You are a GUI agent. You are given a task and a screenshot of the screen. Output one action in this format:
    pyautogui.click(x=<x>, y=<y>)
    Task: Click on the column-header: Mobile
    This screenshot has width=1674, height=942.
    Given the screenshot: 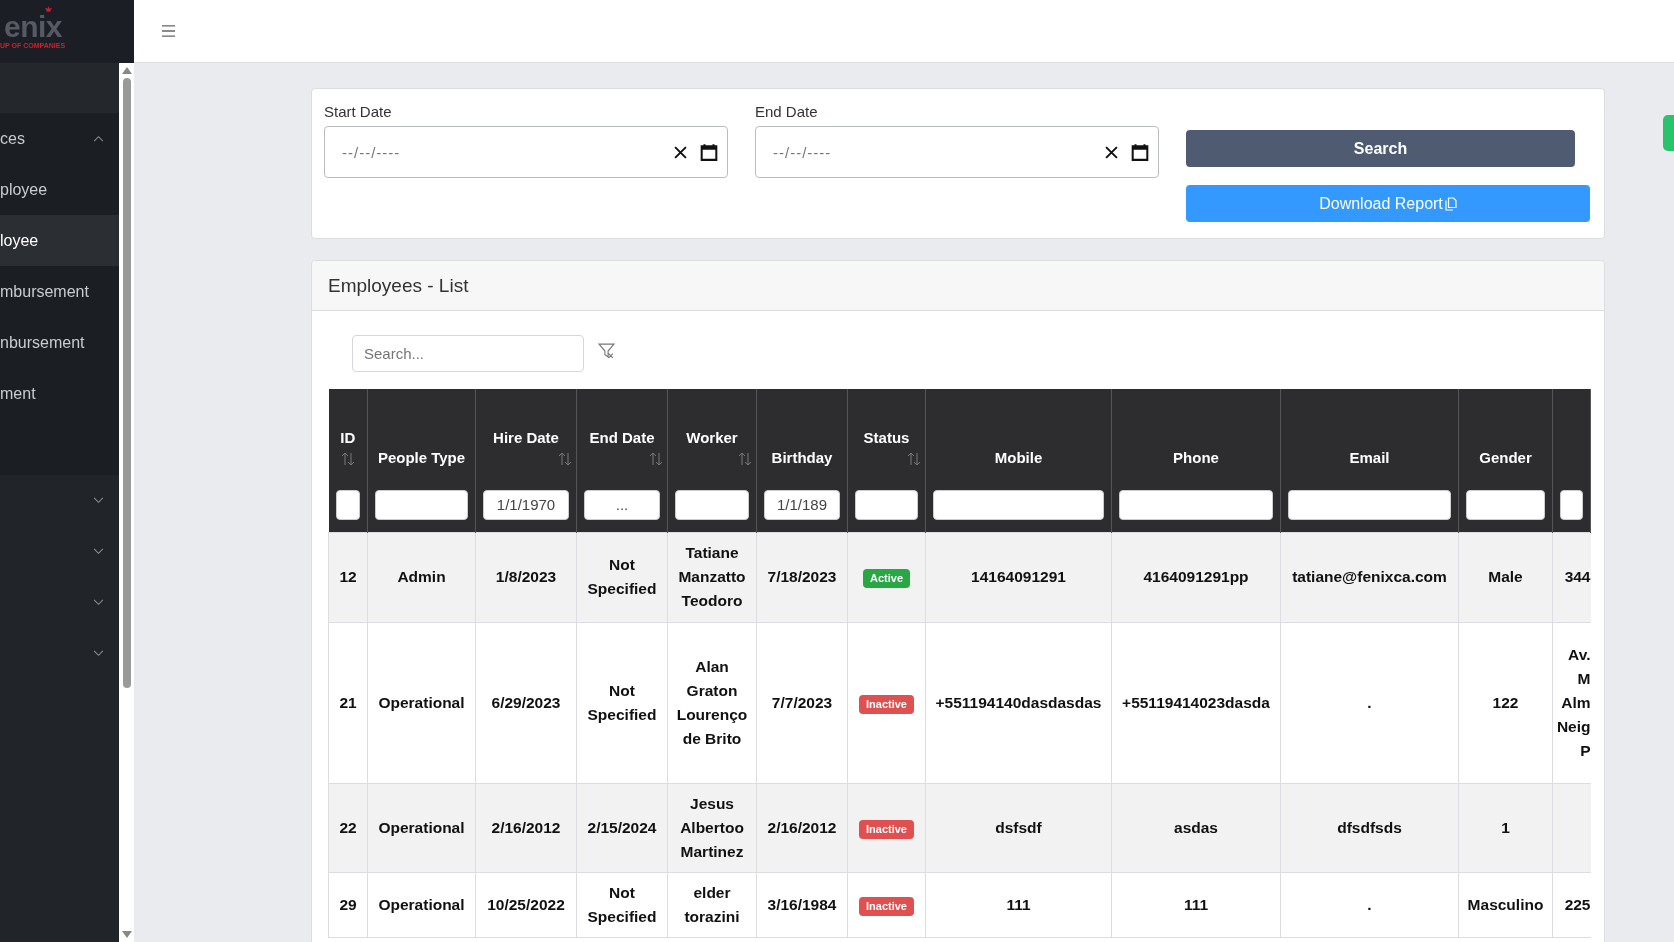 What is the action you would take?
    pyautogui.click(x=1018, y=458)
    